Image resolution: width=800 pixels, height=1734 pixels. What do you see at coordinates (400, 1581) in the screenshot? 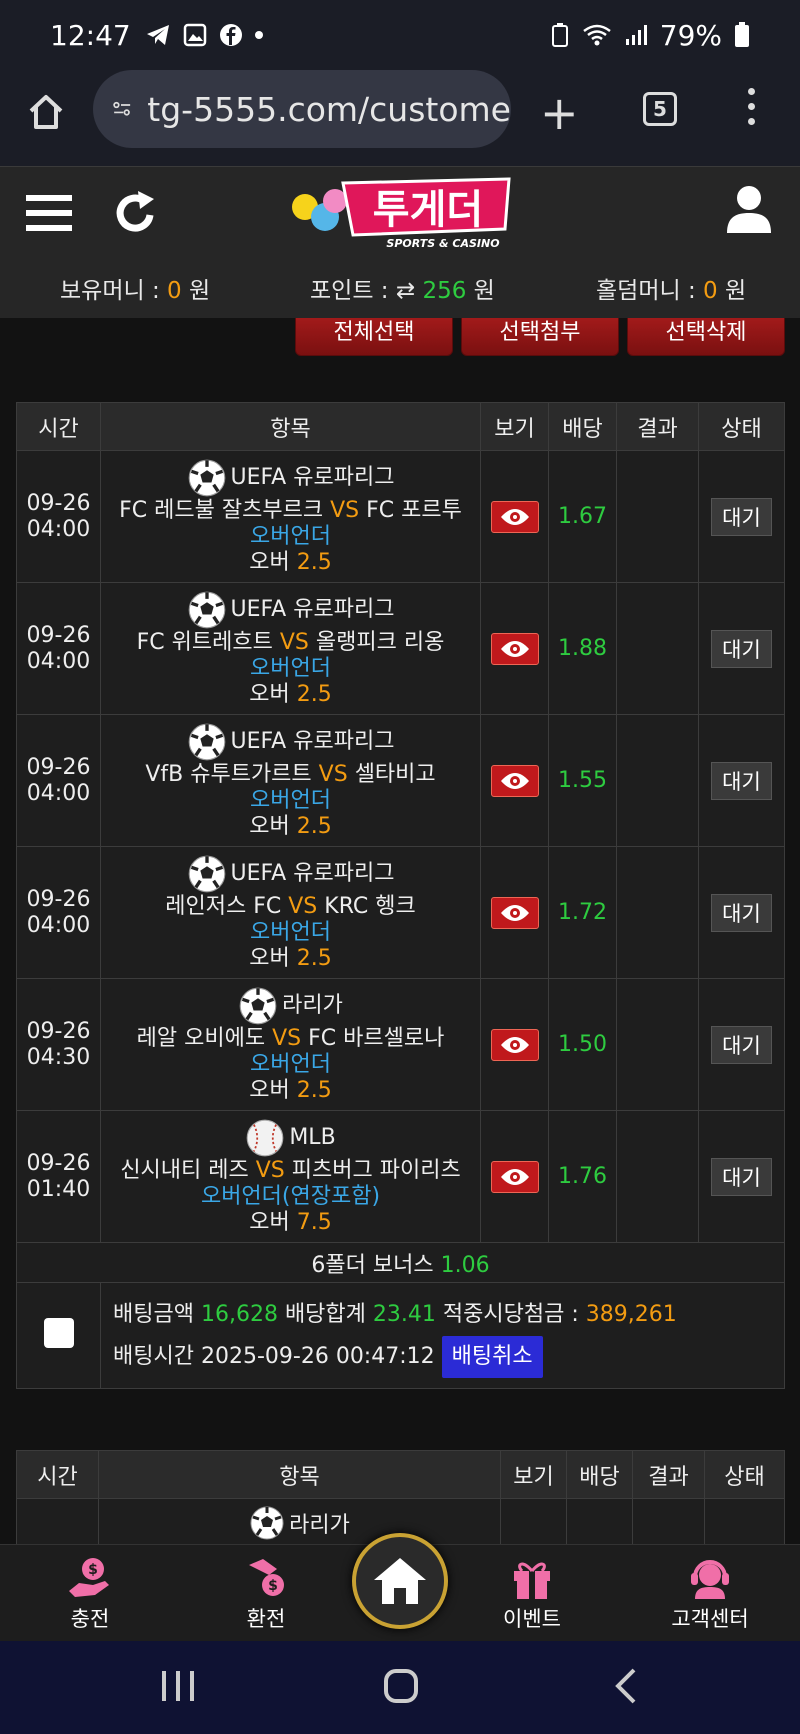
I see `home-button` at bounding box center [400, 1581].